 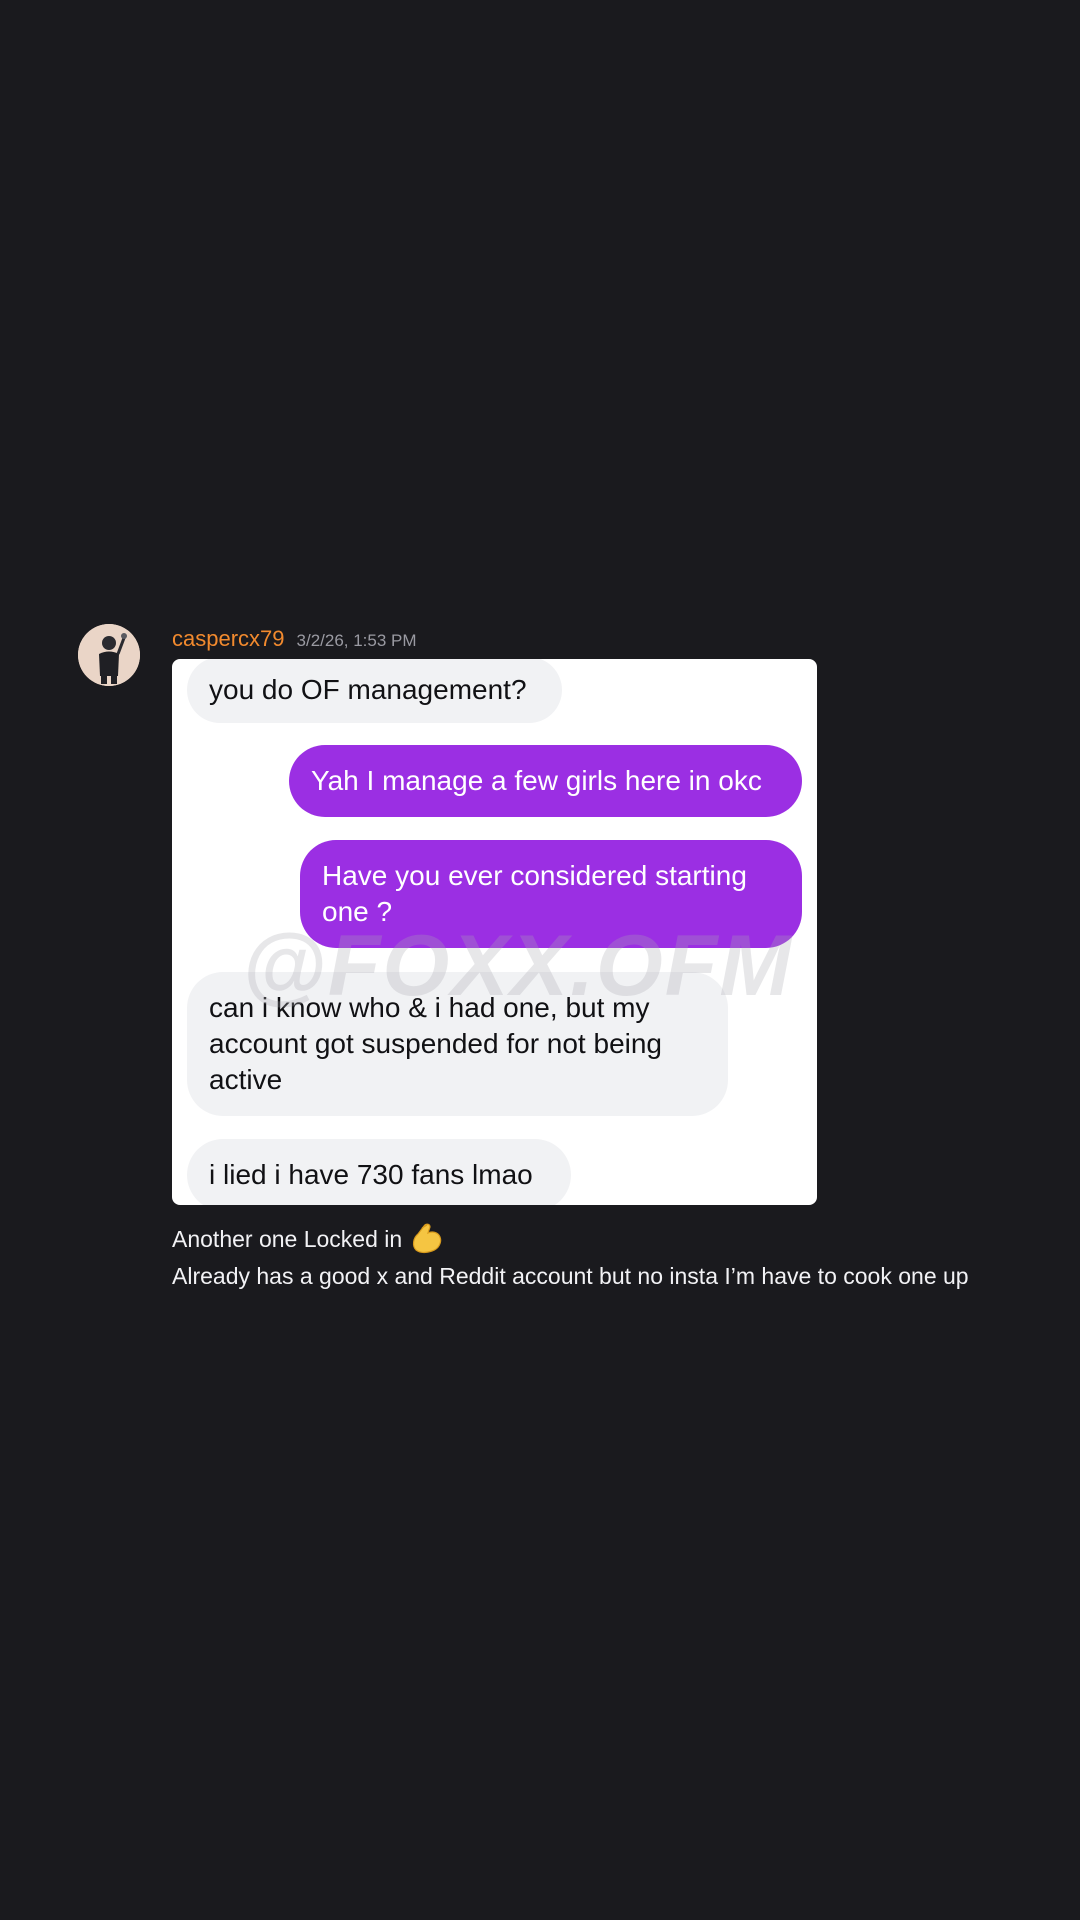 I want to click on outgoing-bubble: Have you ever considered starting one ?, so click(x=551, y=894).